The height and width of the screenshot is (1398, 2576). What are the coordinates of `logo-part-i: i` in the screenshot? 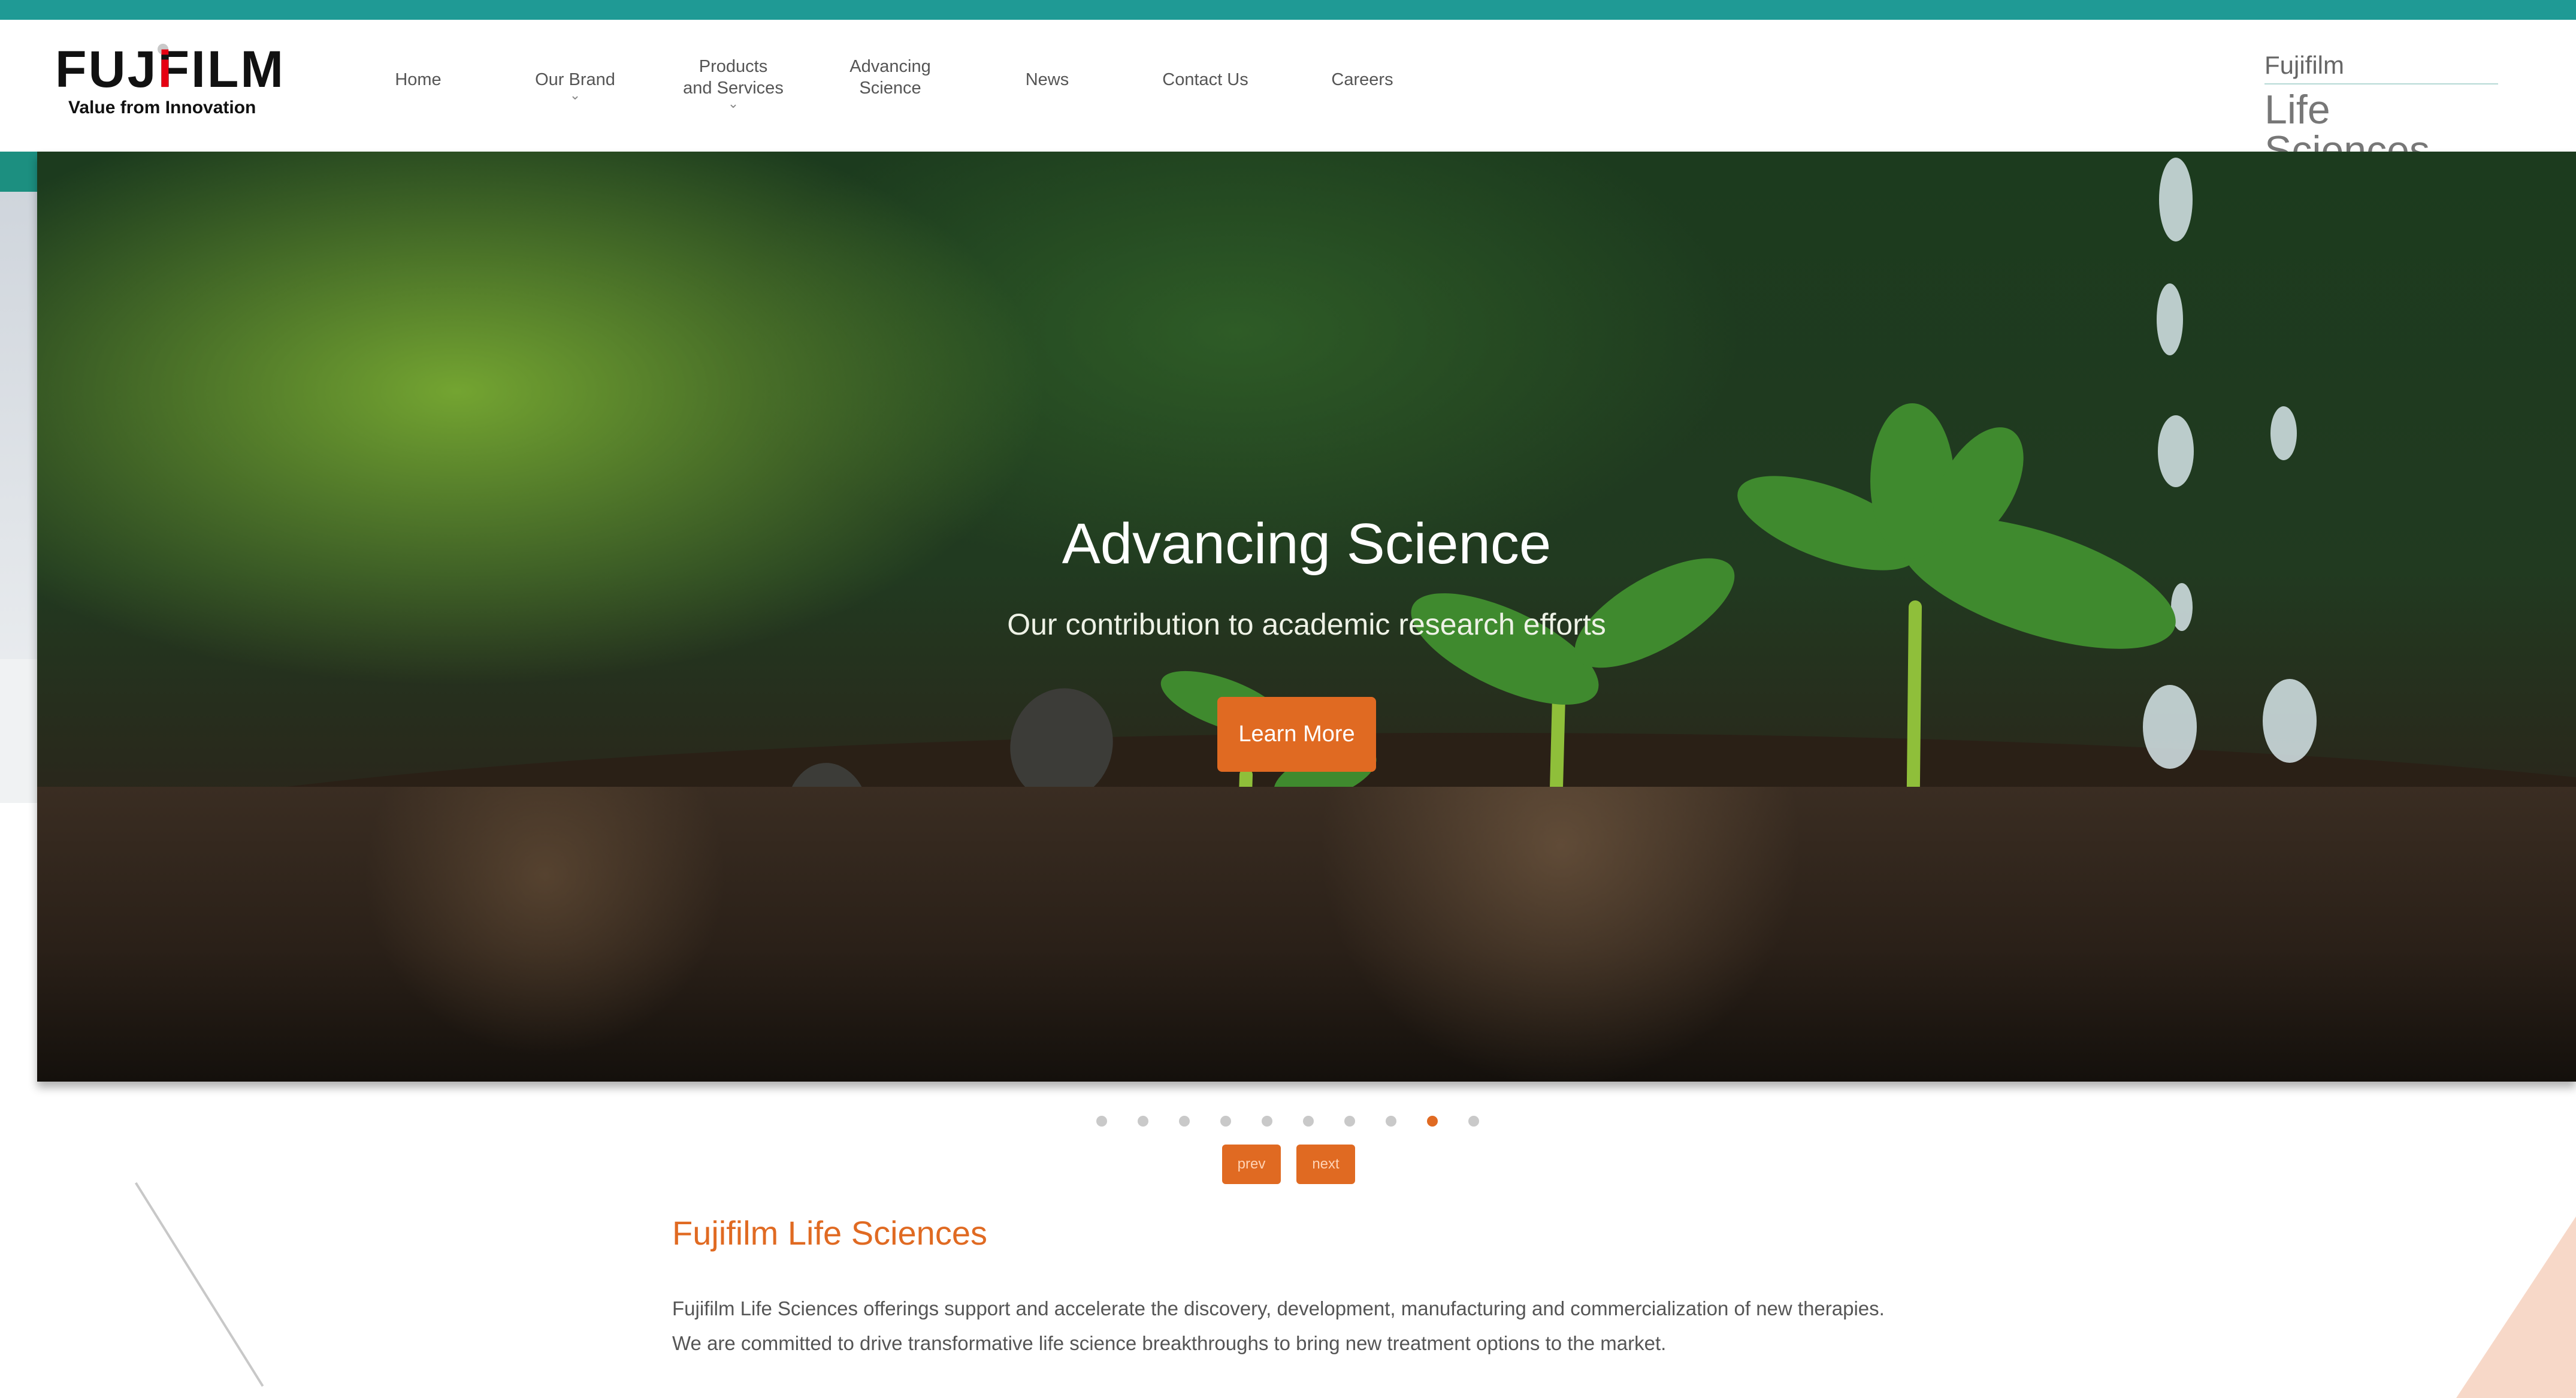 It's located at (166, 69).